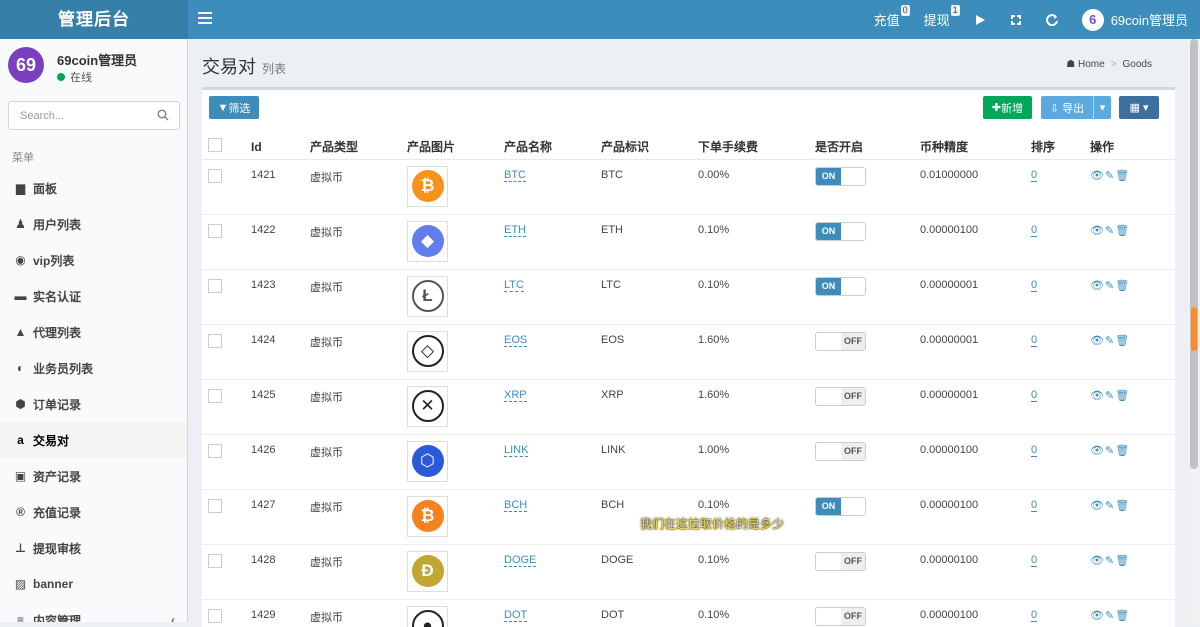 The height and width of the screenshot is (627, 1200). I want to click on coin-image: Ð, so click(427, 571).